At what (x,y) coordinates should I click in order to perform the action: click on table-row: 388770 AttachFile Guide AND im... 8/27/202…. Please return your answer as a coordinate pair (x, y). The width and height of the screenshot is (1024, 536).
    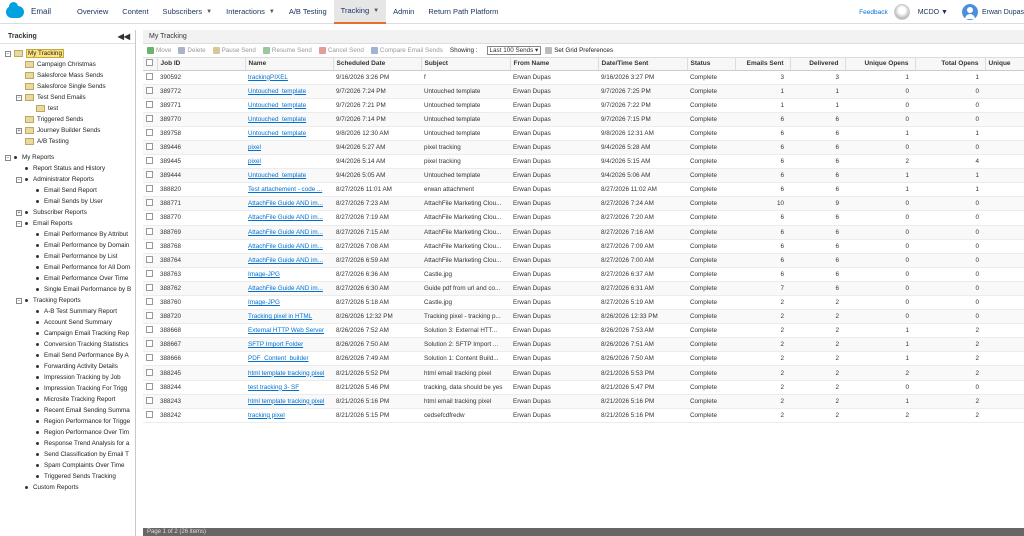
    Looking at the image, I should click on (583, 218).